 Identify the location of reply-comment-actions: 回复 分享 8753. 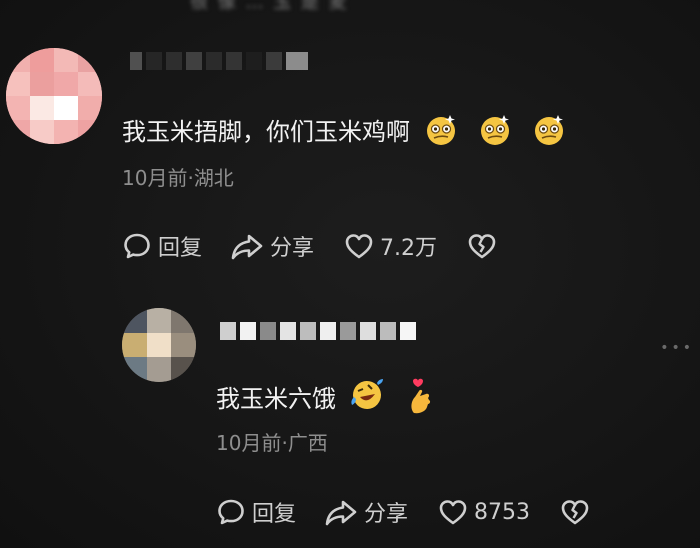
(403, 512).